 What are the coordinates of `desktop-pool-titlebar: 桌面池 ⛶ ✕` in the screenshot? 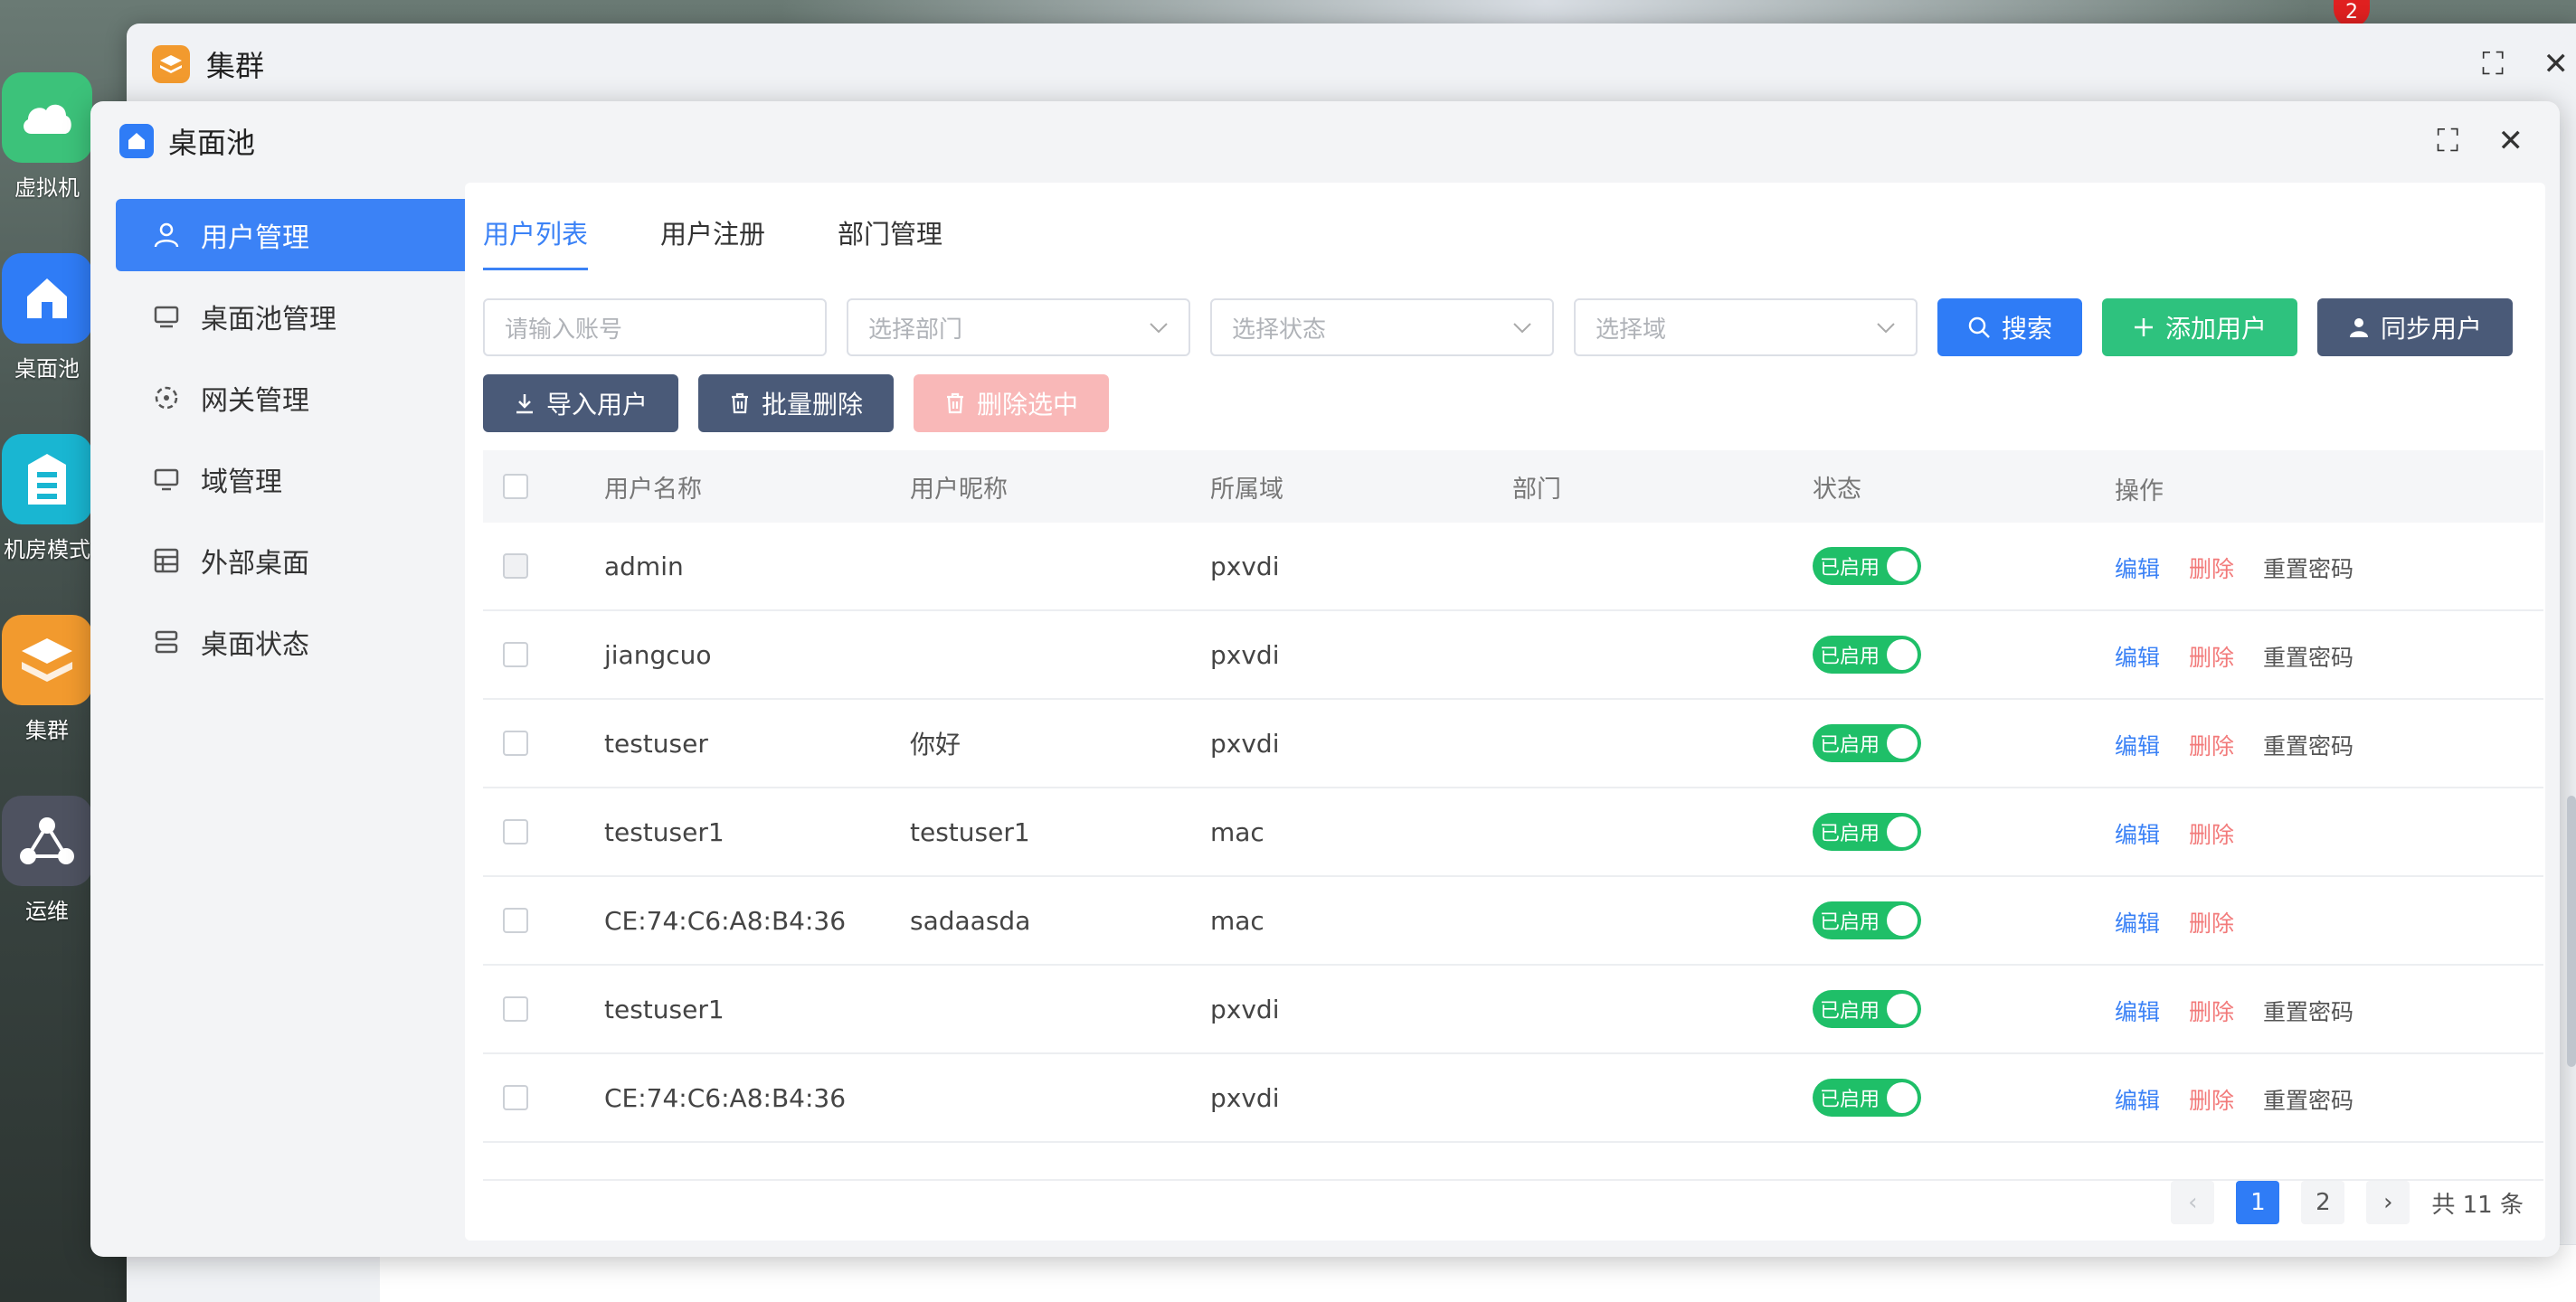 It's located at (1325, 141).